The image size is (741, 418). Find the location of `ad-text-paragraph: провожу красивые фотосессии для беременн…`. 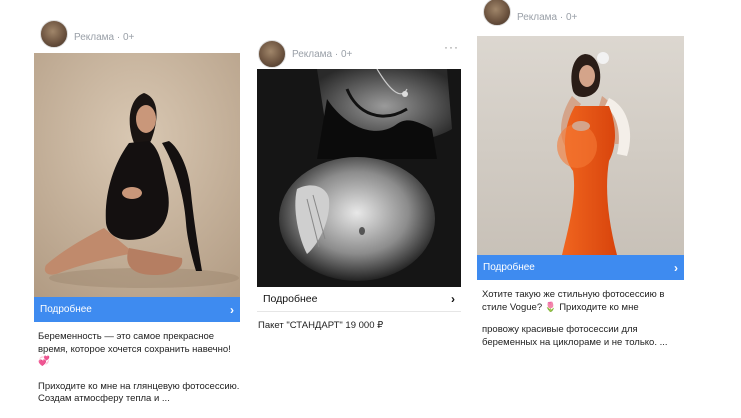

ad-text-paragraph: провожу красивые фотосессии для беременн… is located at coordinates (575, 336).